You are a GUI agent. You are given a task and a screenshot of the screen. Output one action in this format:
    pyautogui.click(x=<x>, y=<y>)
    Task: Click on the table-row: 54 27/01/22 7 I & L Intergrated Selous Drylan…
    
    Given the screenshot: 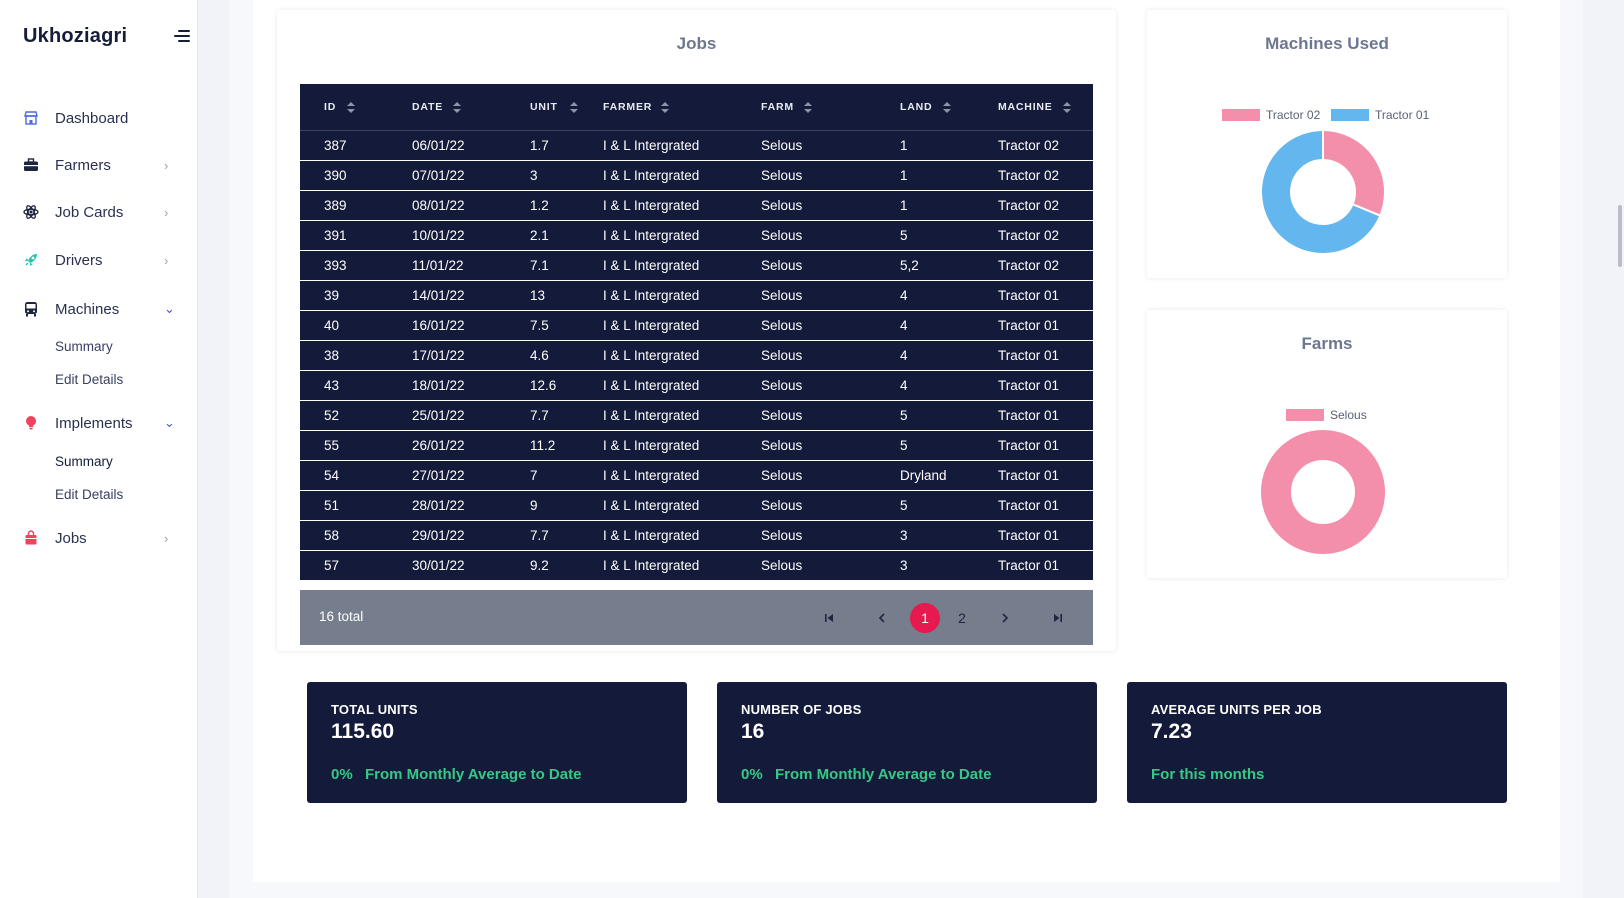 What is the action you would take?
    pyautogui.click(x=696, y=476)
    